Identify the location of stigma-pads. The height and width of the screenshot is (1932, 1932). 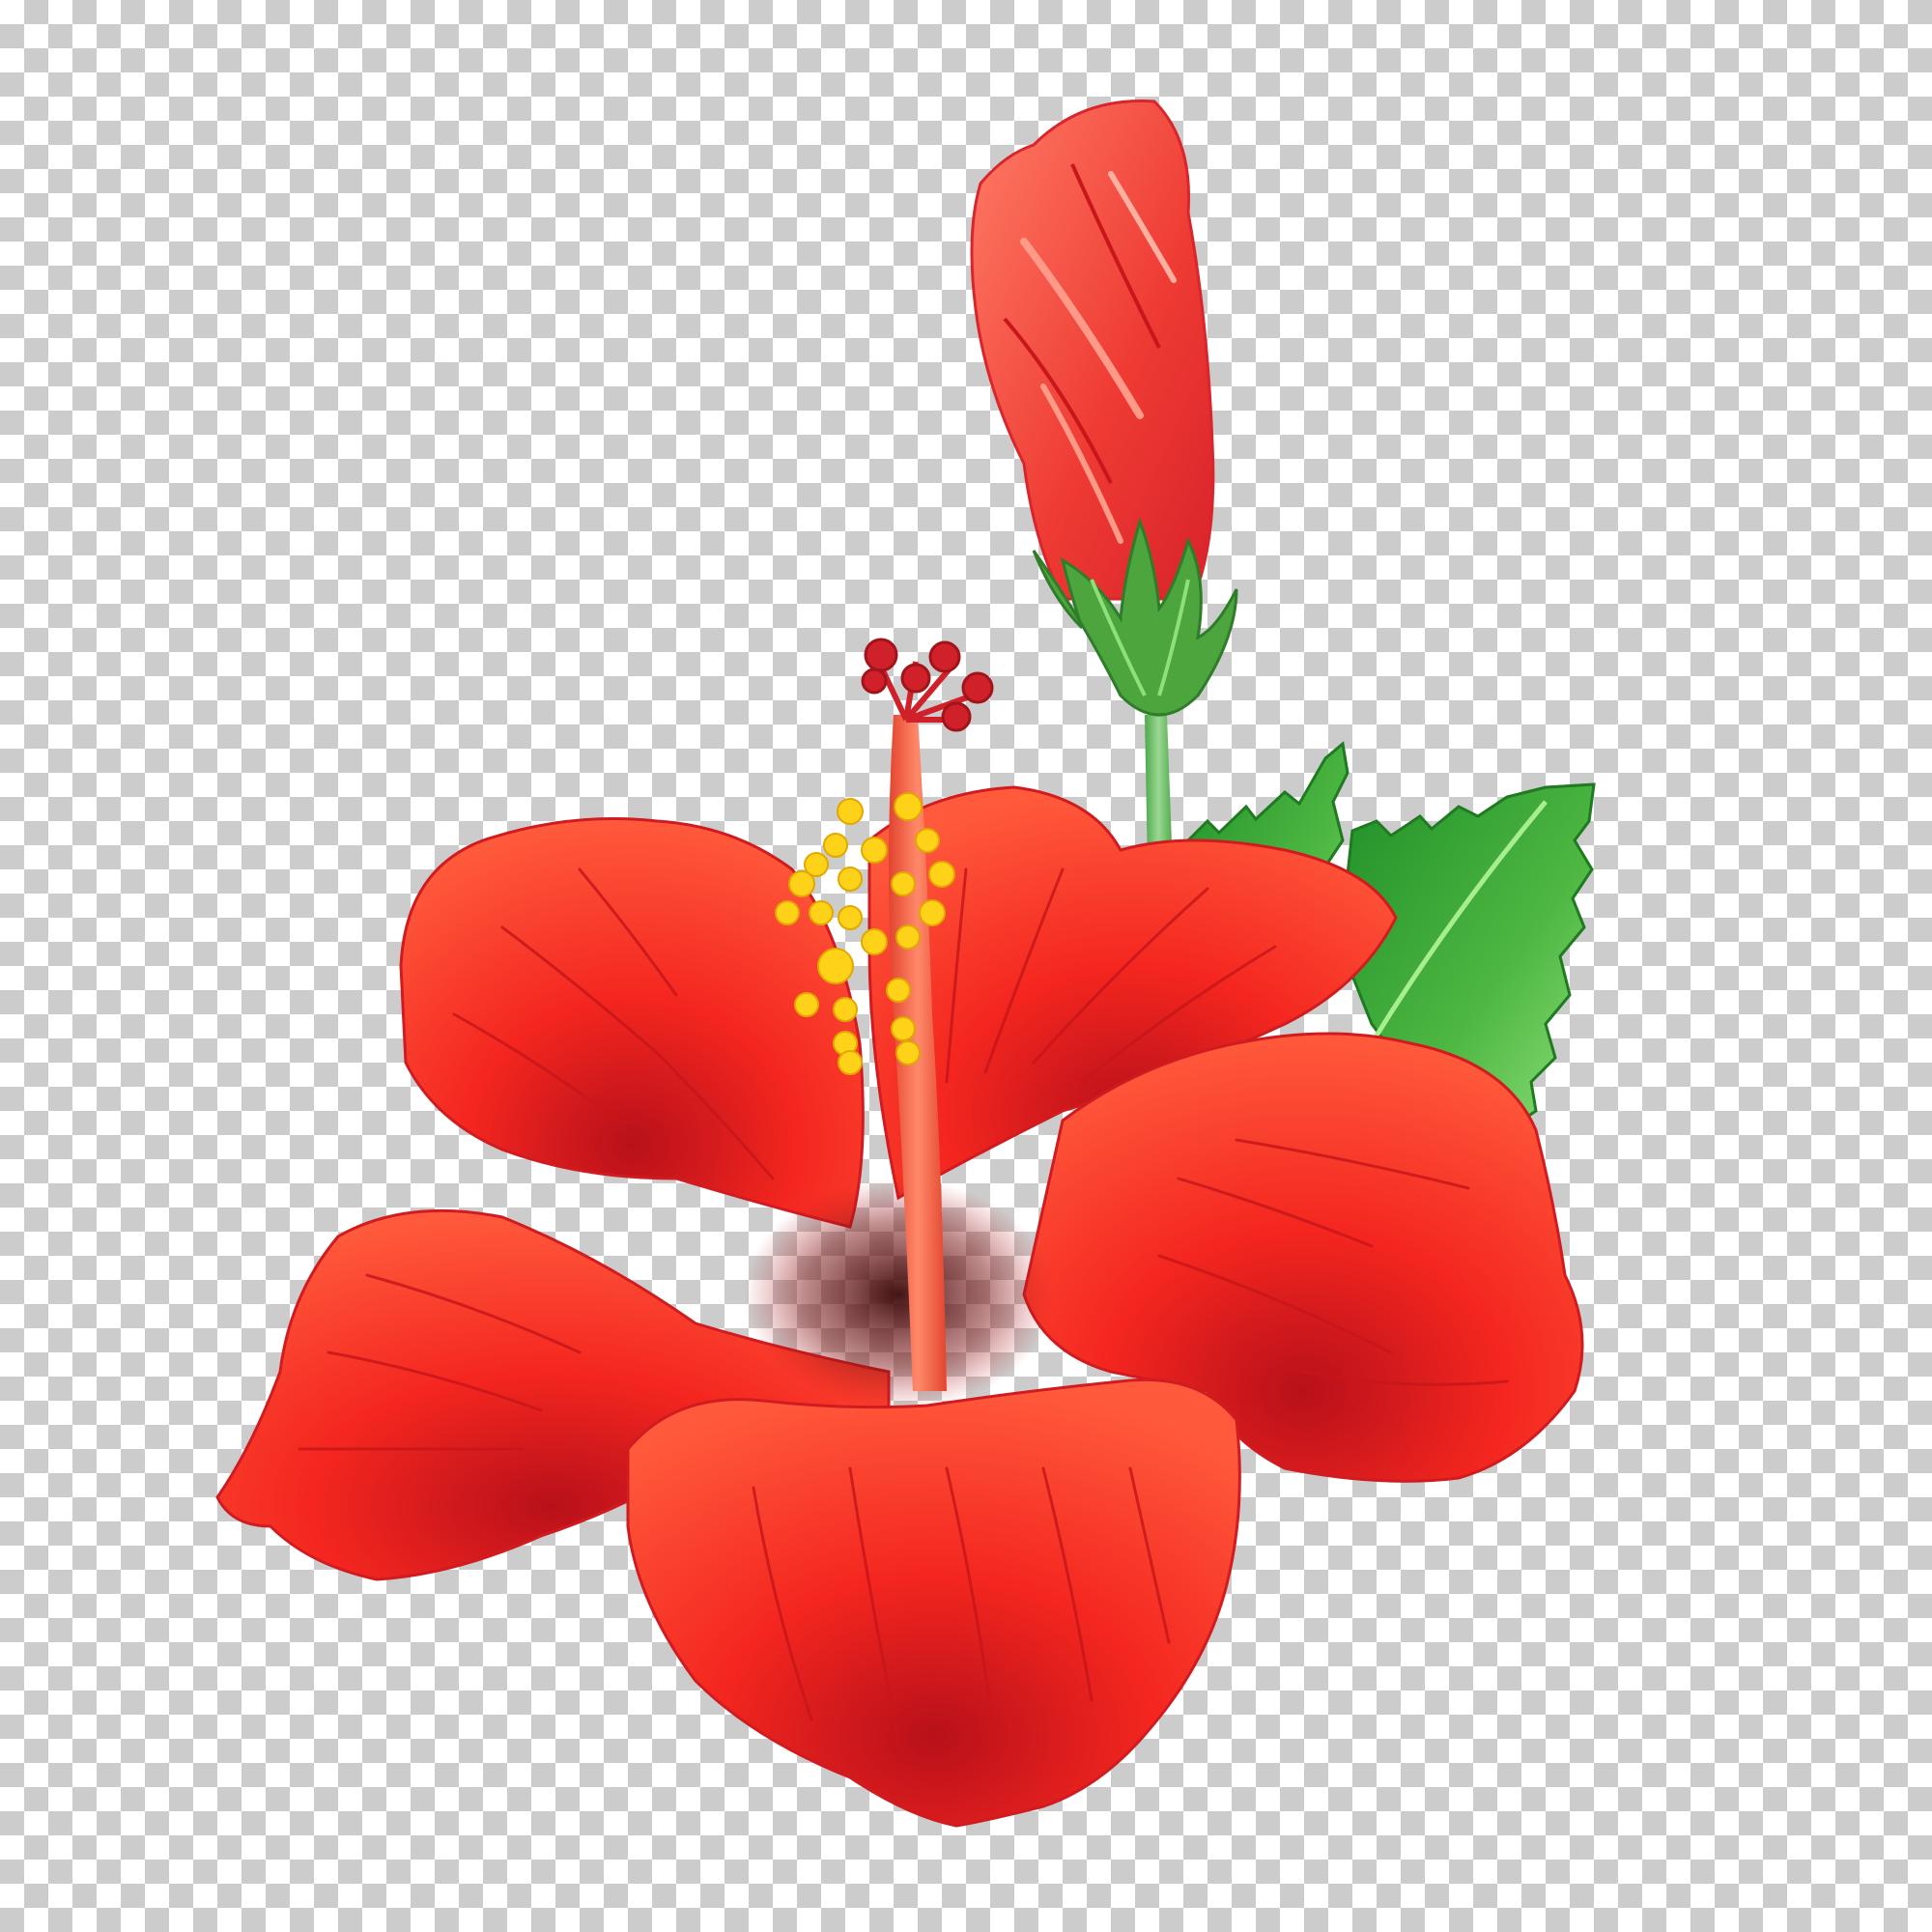
(927, 685).